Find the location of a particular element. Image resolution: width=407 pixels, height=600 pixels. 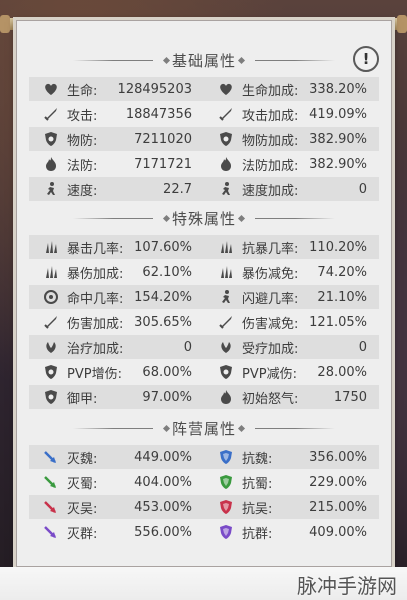

wei-attack-icon is located at coordinates (51, 457).